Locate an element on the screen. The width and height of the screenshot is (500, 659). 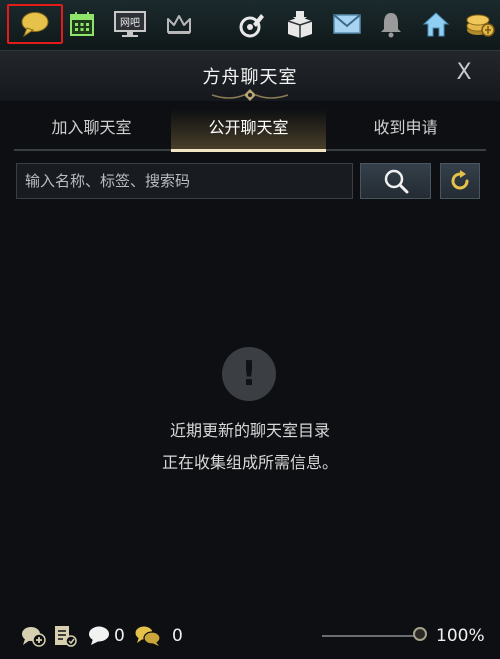
title-ornament is located at coordinates (250, 95).